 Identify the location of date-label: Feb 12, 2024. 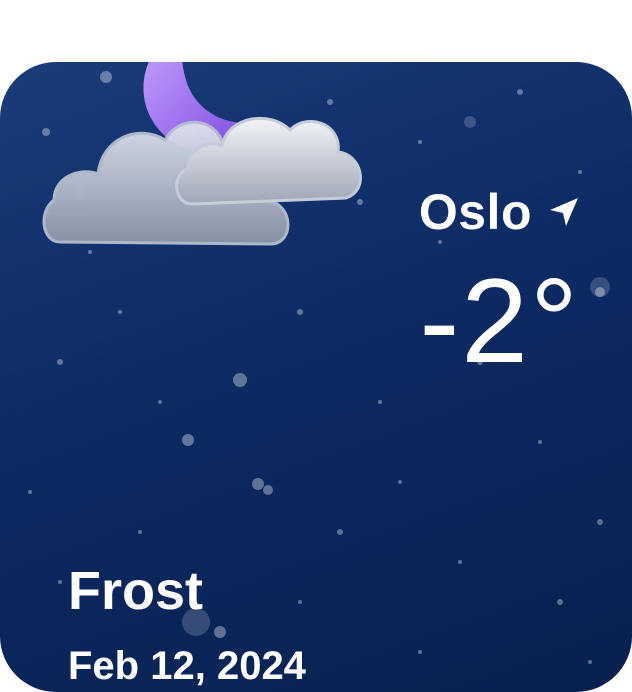
(187, 666).